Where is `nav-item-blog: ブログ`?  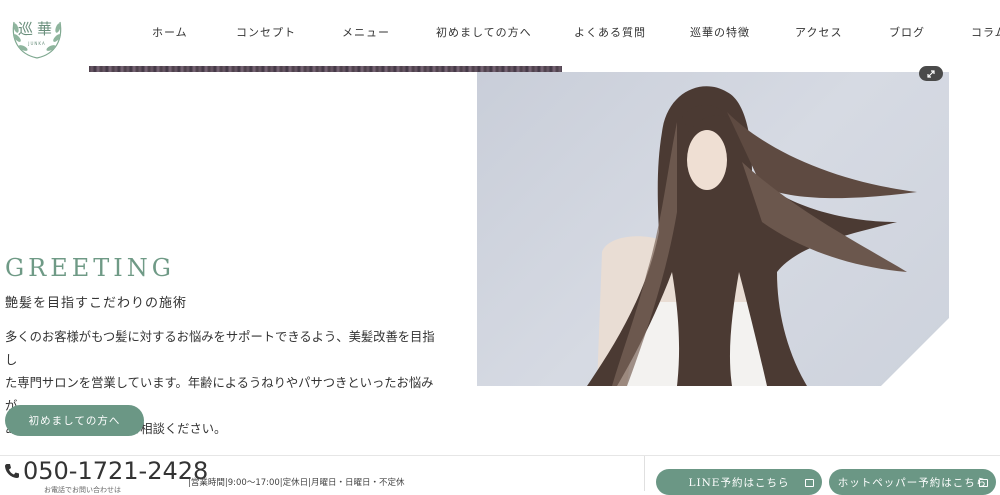 nav-item-blog: ブログ is located at coordinates (907, 32).